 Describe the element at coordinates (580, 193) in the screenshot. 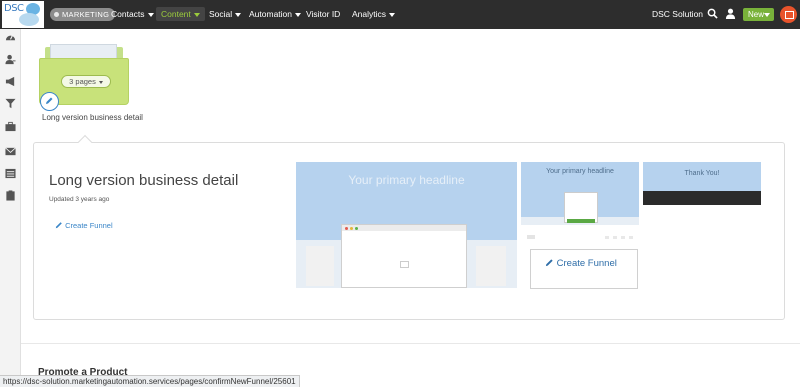

I see `optin-page-preview: Your primary headline` at that location.